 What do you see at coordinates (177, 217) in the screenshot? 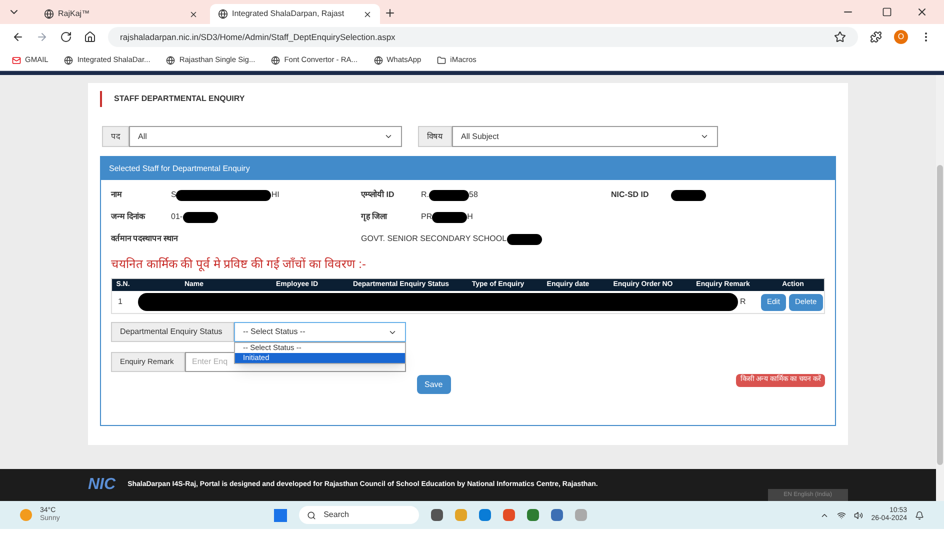
I see `field-value: 01-` at bounding box center [177, 217].